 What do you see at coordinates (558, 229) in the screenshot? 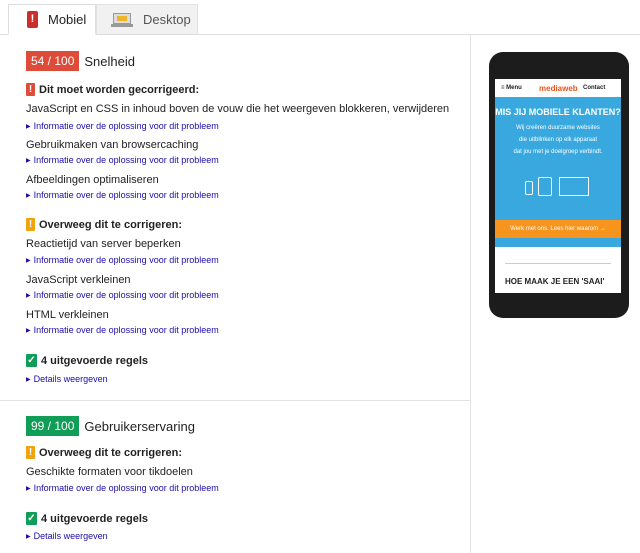
I see `preview-cta: Werk met ons. Lees hier waarom →` at bounding box center [558, 229].